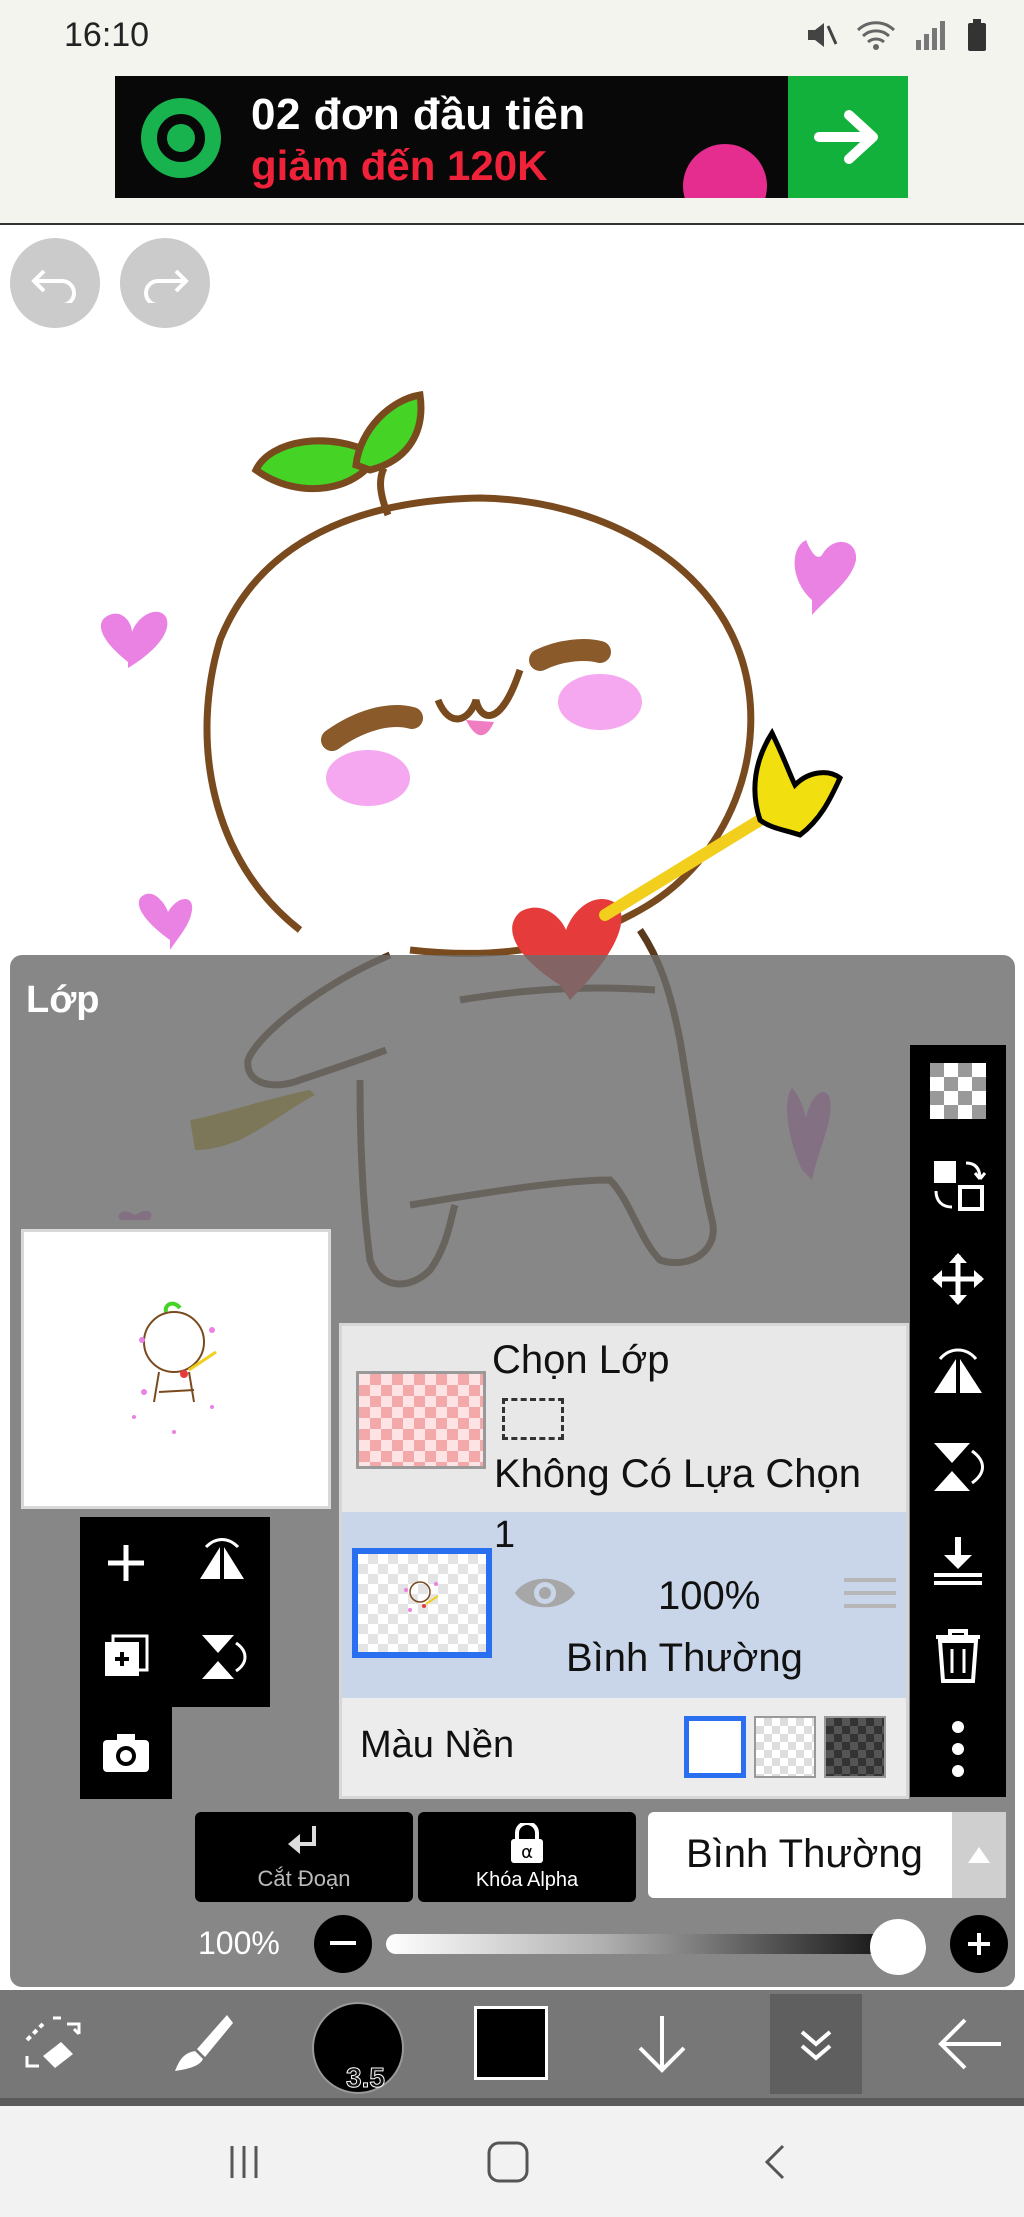 This screenshot has height=2217, width=1024. Describe the element at coordinates (166, 286) in the screenshot. I see `redo-icon` at that location.